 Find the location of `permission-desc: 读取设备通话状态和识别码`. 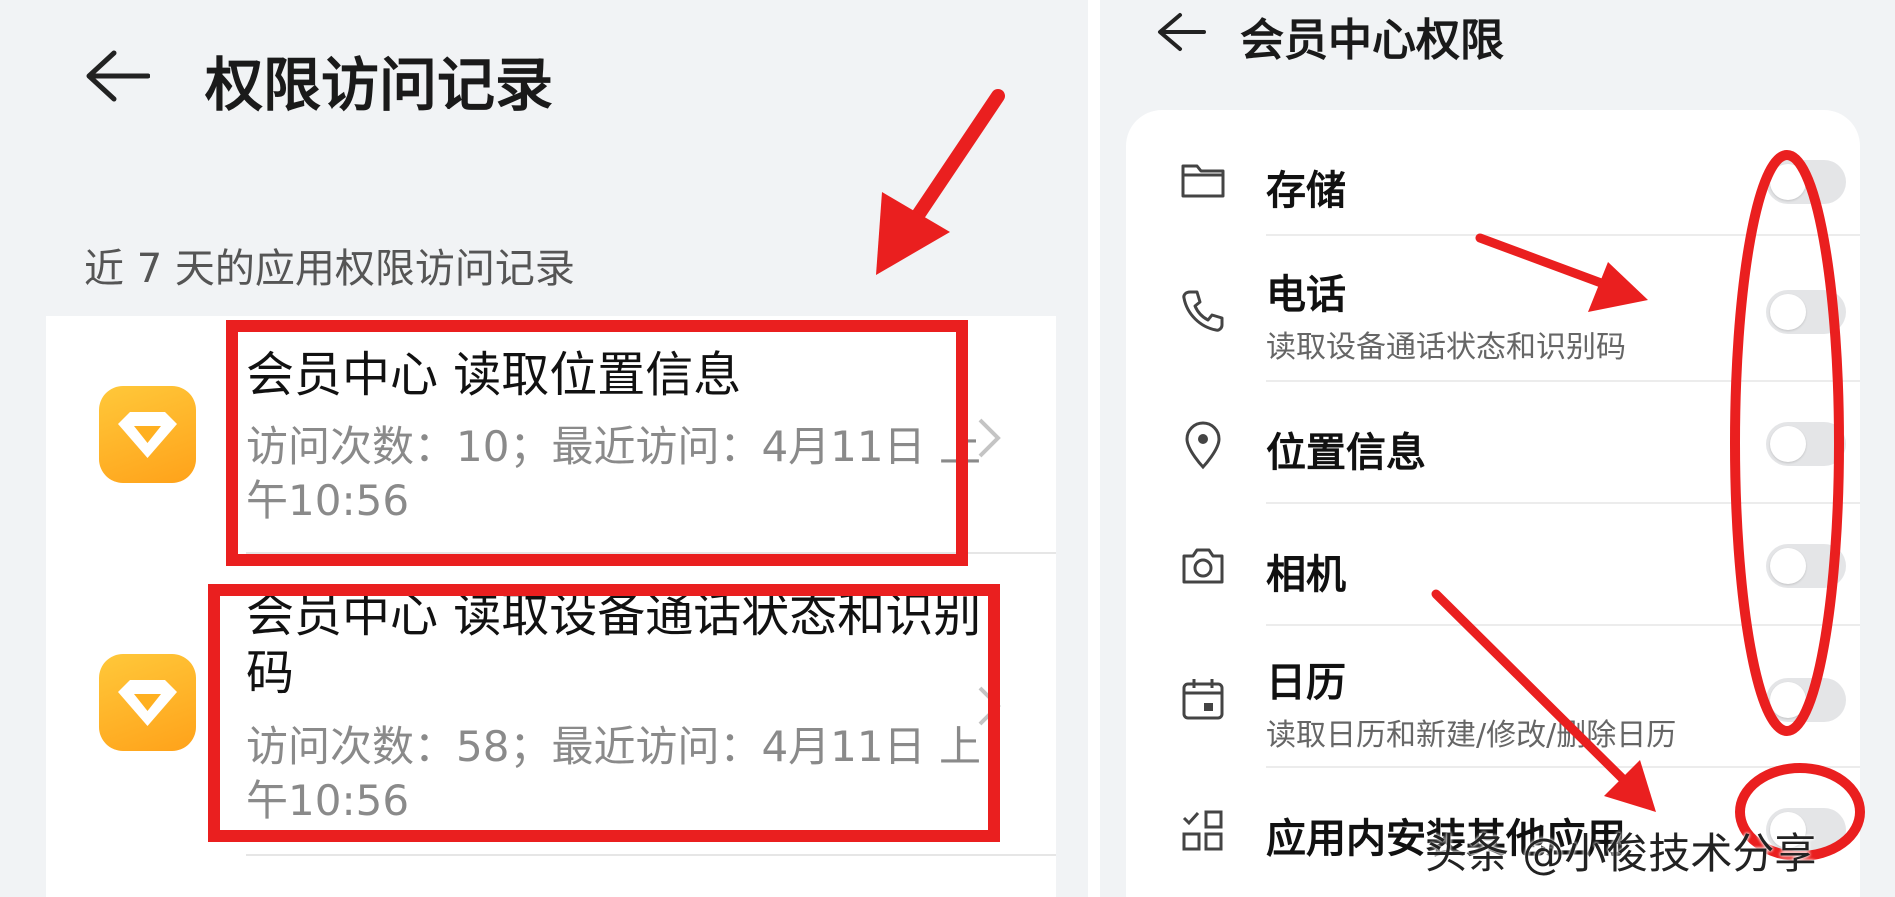

permission-desc: 读取设备通话状态和识别码 is located at coordinates (1446, 347).